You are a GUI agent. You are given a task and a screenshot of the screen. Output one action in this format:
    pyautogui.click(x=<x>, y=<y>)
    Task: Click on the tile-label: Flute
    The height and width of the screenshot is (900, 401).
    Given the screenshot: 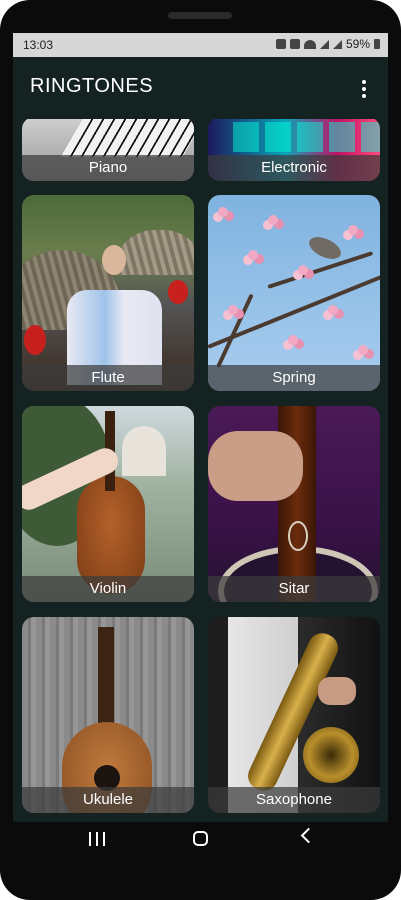 What is the action you would take?
    pyautogui.click(x=108, y=378)
    